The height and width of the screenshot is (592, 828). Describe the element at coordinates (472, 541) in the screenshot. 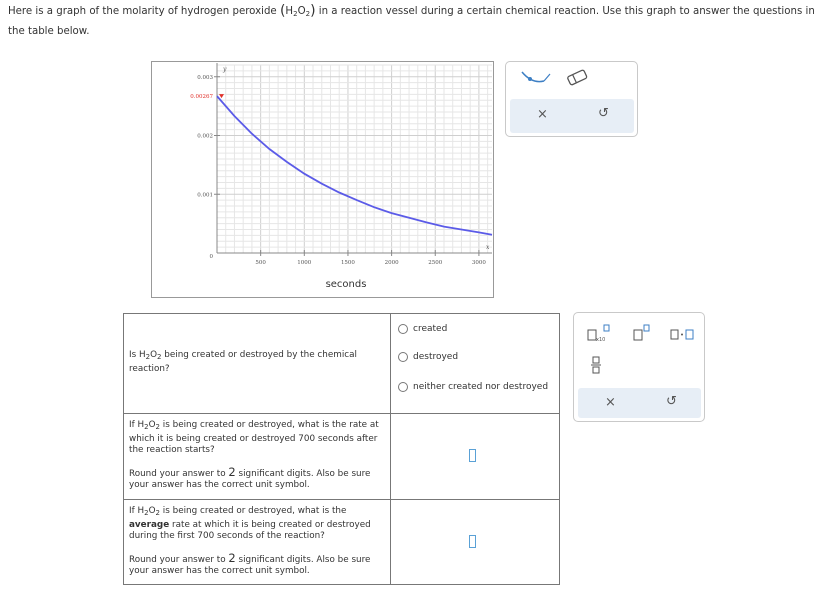

I see `answer-input-average-rate` at that location.